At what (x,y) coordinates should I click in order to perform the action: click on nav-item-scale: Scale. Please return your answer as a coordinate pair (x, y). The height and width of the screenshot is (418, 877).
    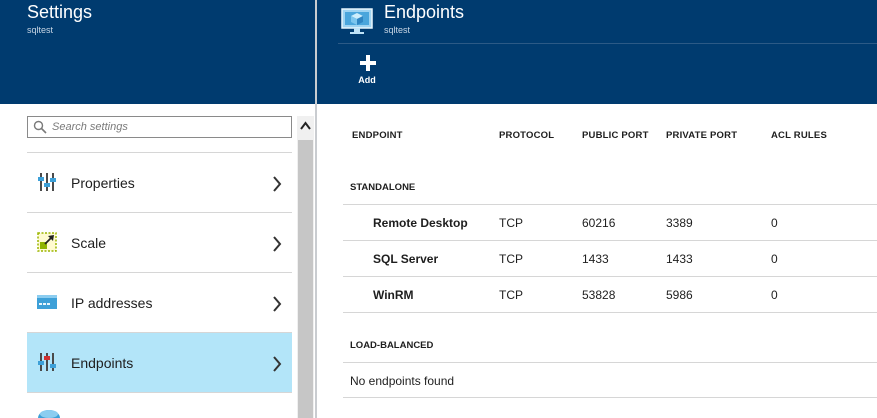
    Looking at the image, I should click on (159, 242).